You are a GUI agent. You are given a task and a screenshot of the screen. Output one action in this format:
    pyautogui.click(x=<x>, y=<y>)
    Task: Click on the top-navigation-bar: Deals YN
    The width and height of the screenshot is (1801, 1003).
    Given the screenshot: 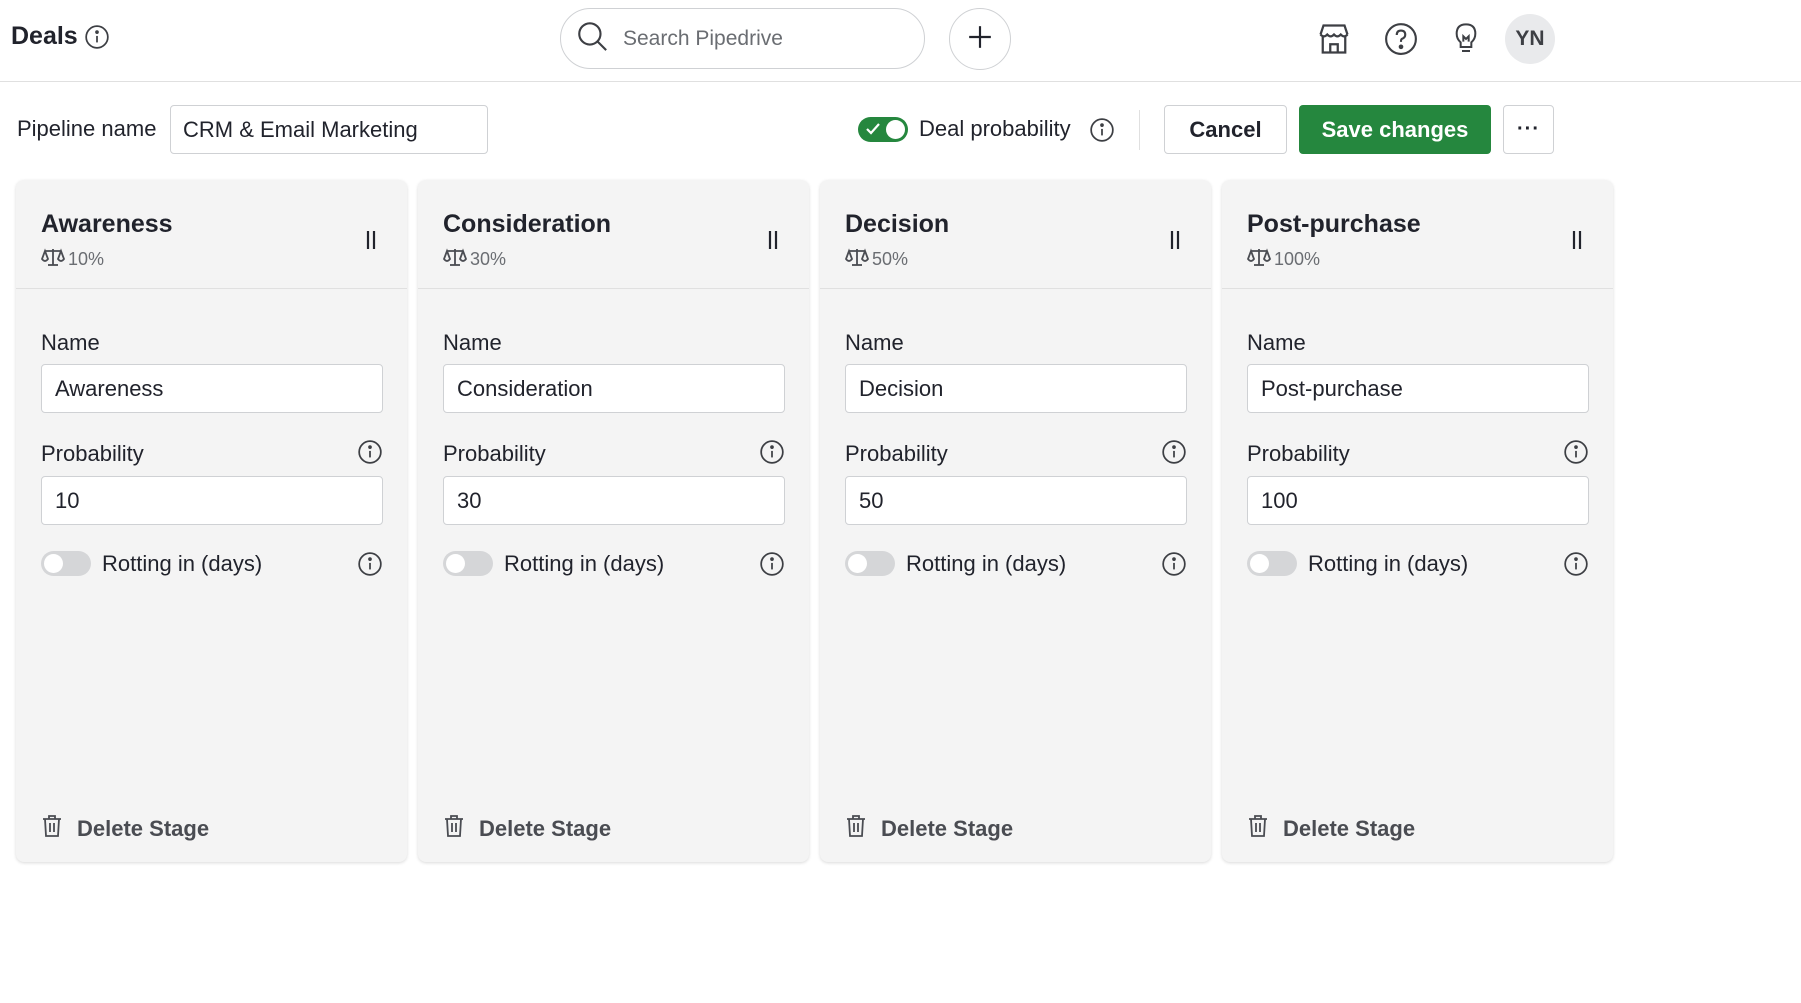 What is the action you would take?
    pyautogui.click(x=900, y=41)
    